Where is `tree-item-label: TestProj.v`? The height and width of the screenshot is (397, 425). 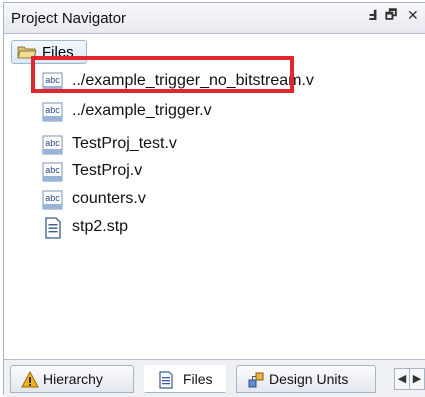 tree-item-label: TestProj.v is located at coordinates (107, 170).